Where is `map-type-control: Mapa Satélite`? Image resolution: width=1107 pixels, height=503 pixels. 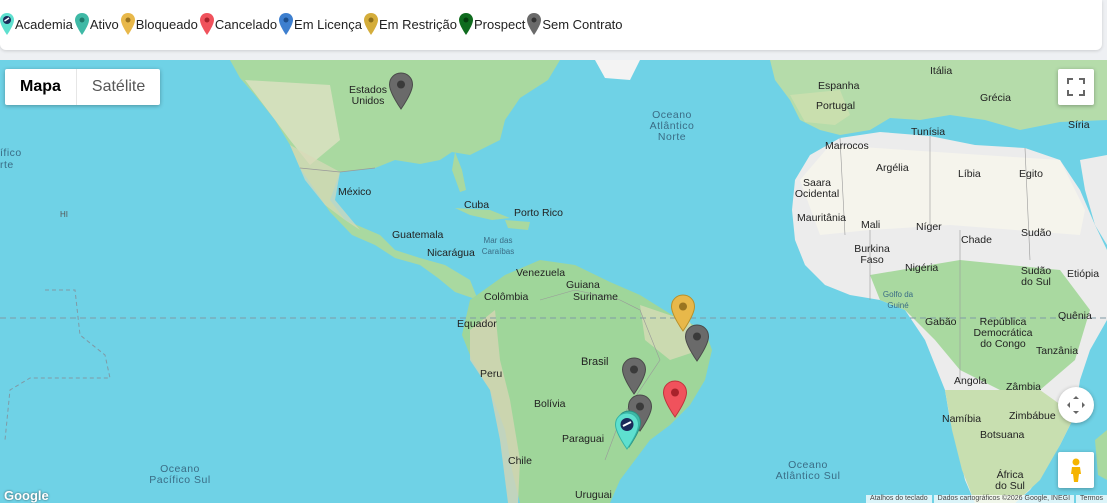 map-type-control: Mapa Satélite is located at coordinates (83, 87).